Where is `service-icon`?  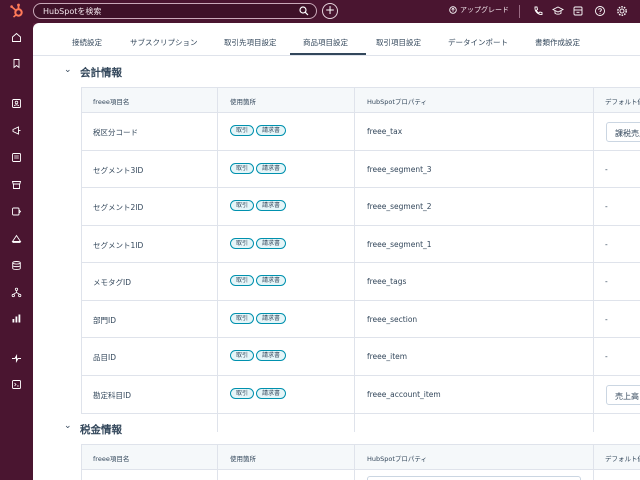 service-icon is located at coordinates (16, 211).